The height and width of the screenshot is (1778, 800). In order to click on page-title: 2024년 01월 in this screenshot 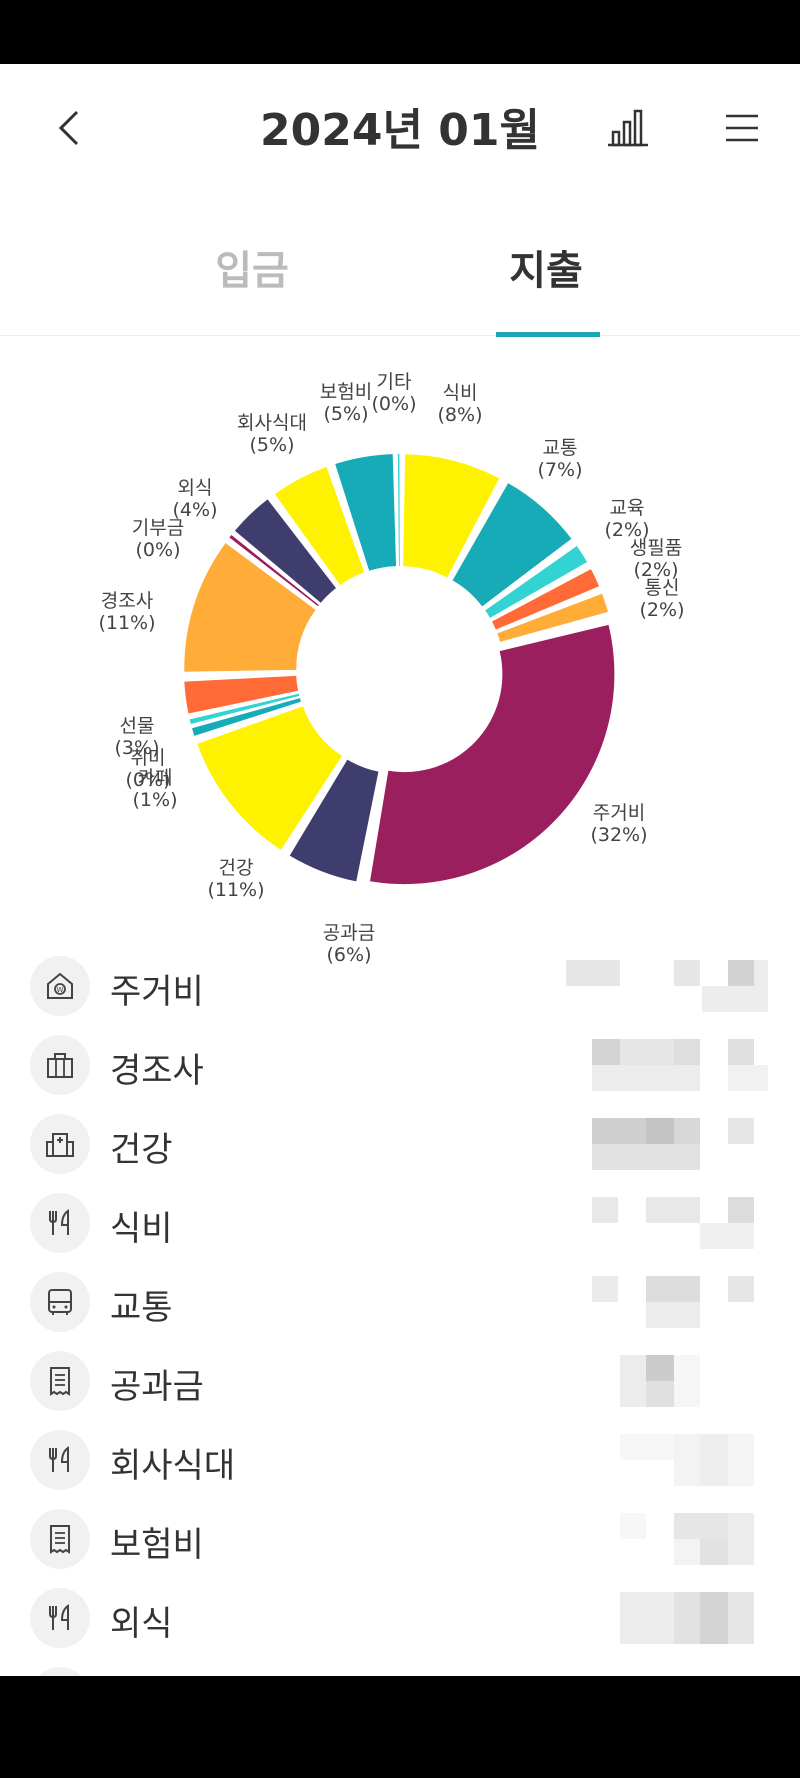, I will do `click(400, 130)`.